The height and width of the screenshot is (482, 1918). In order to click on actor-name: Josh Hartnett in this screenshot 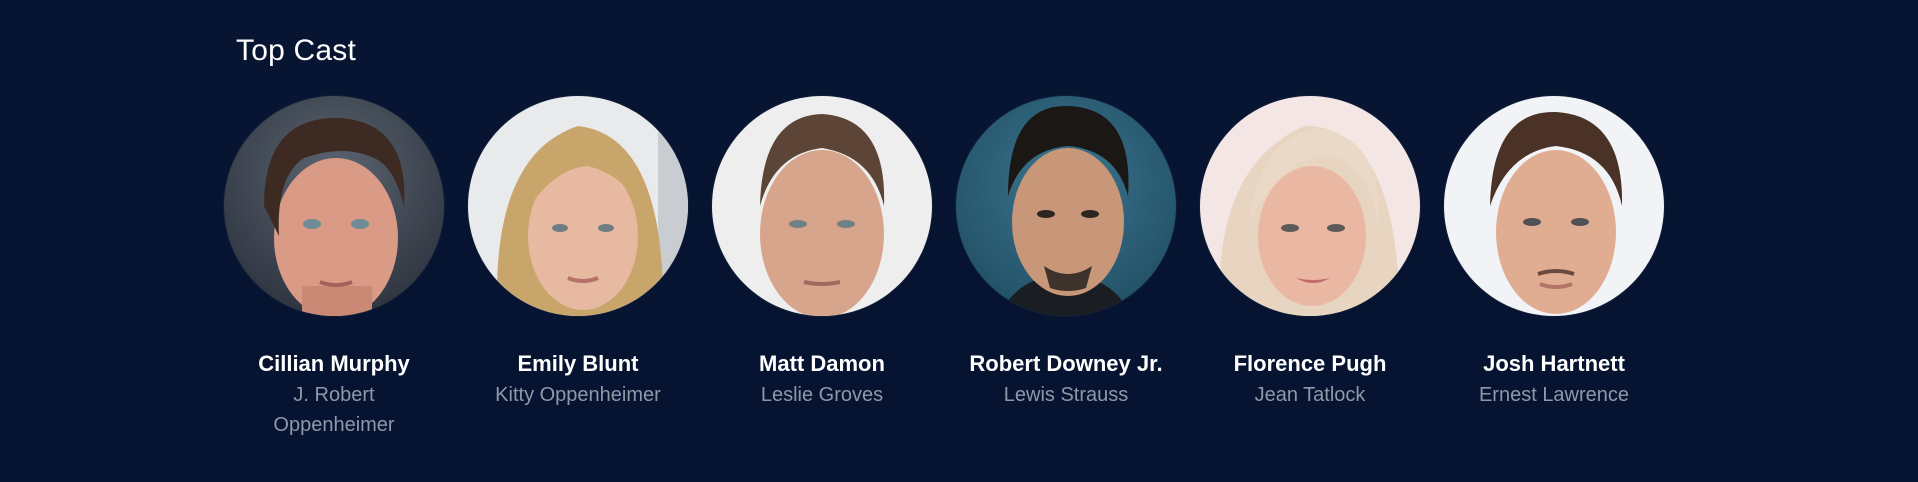, I will do `click(1554, 364)`.